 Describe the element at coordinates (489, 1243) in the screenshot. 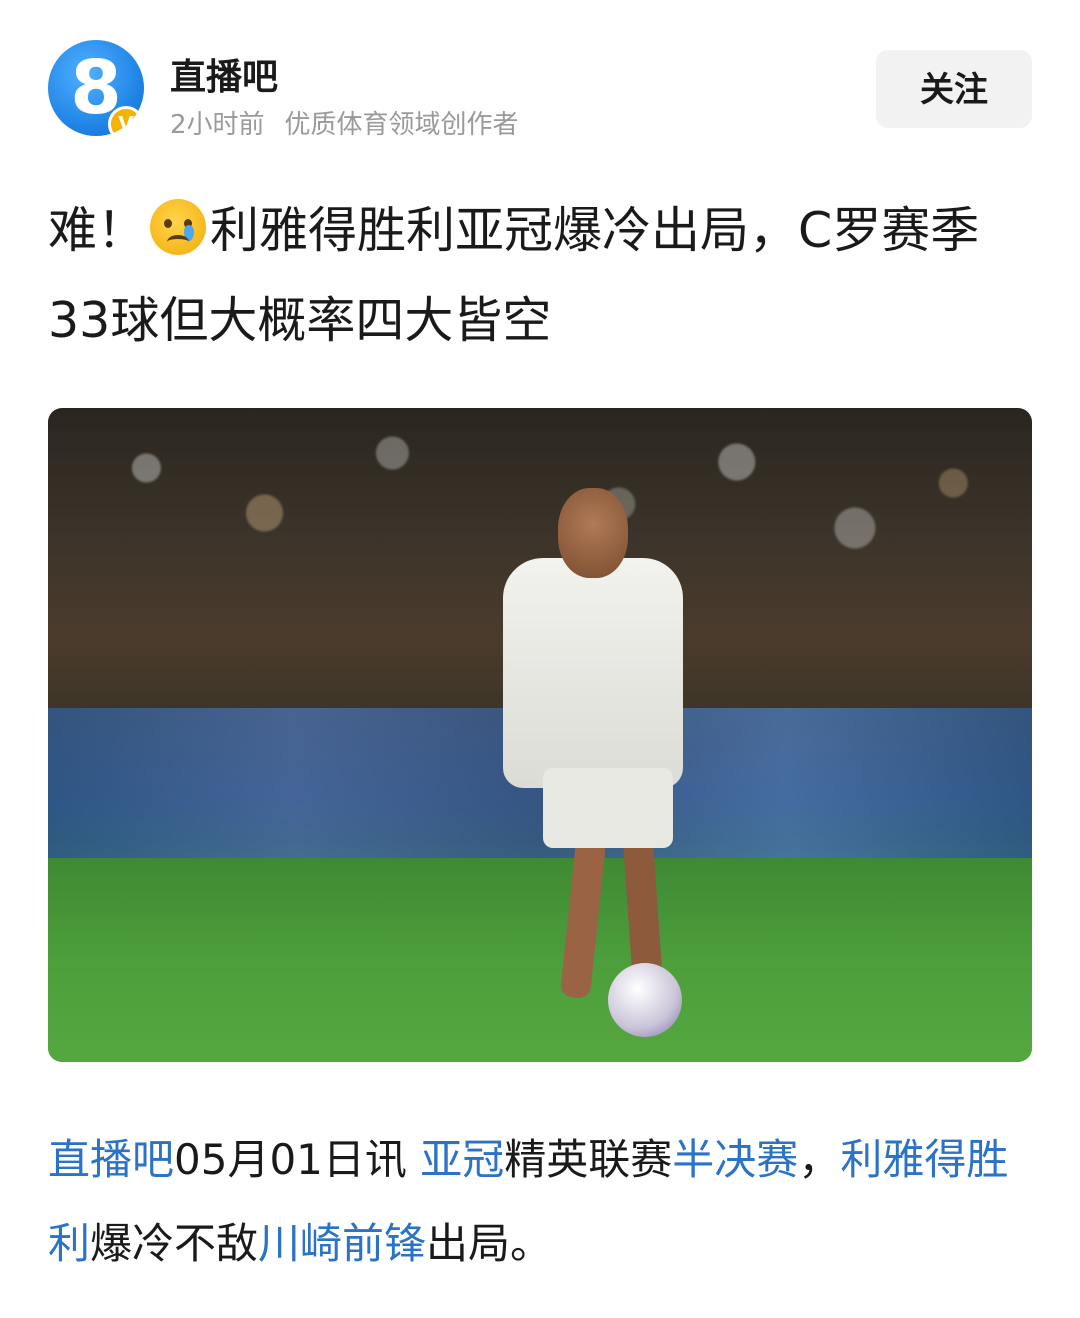

I see `body-segment: 出局。` at that location.